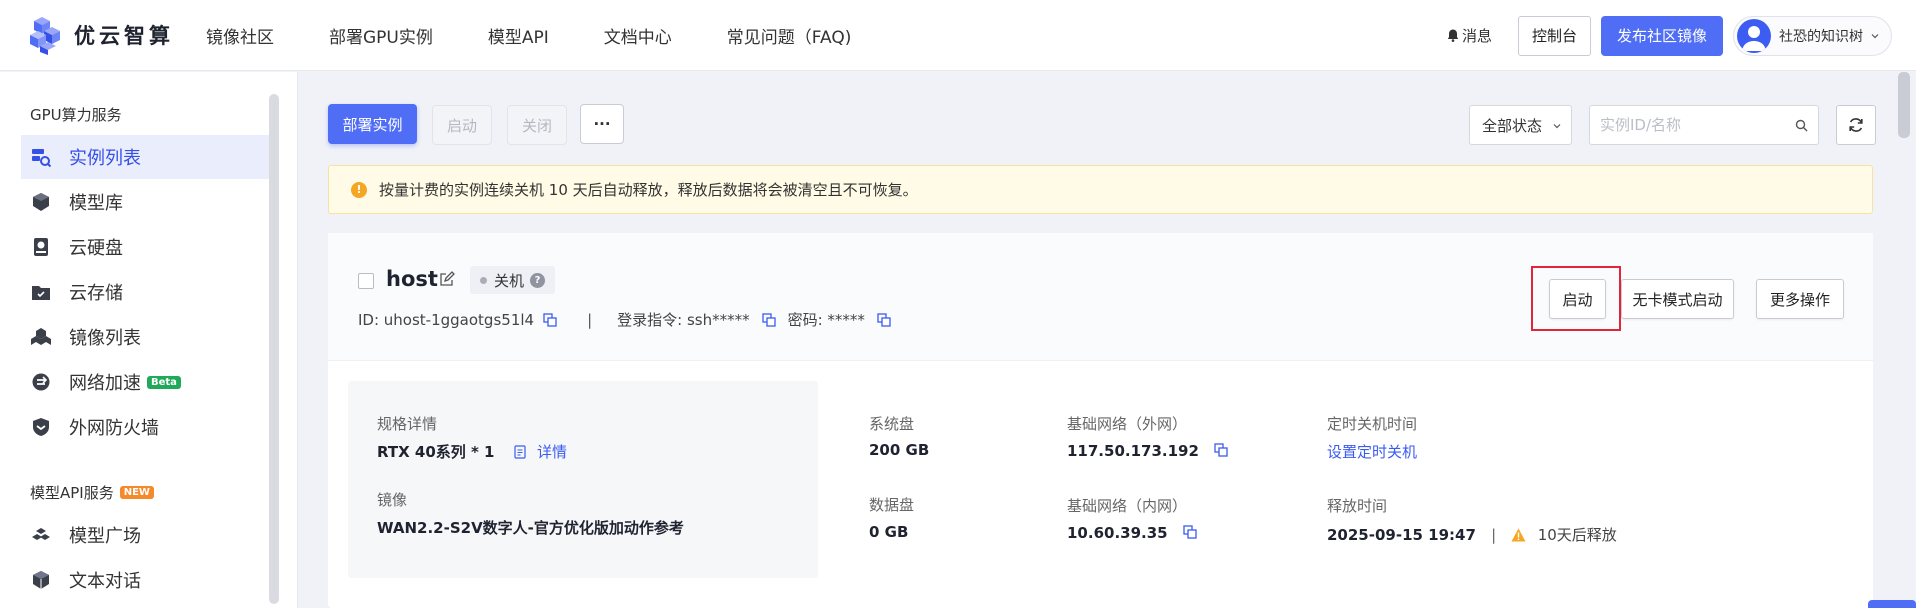 The height and width of the screenshot is (608, 1916). I want to click on image-label: 镜像, so click(392, 500).